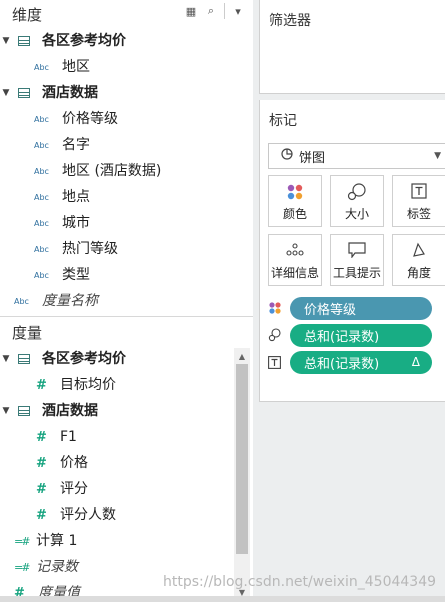 Image resolution: width=445 pixels, height=602 pixels. Describe the element at coordinates (88, 385) in the screenshot. I see `field-label: 目标均价` at that location.